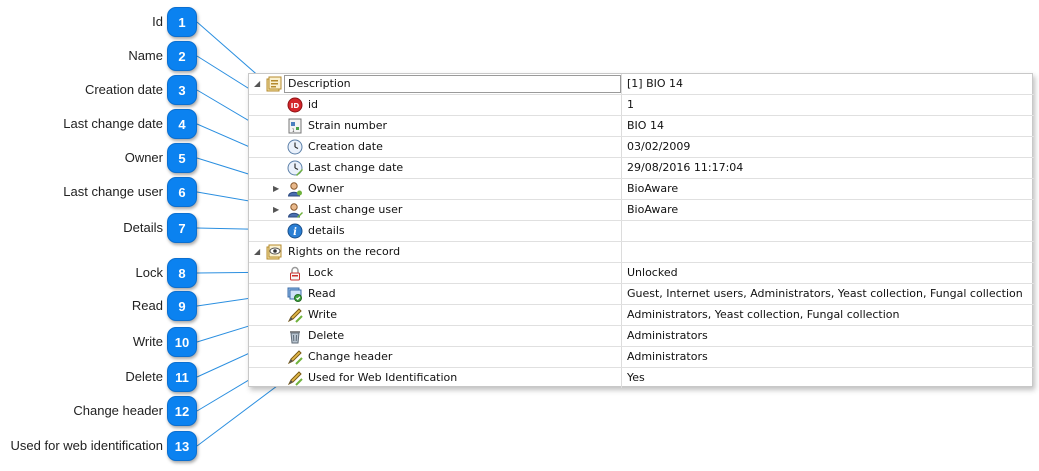 The height and width of the screenshot is (471, 1039). Describe the element at coordinates (182, 158) in the screenshot. I see `callout-badge-5: 5` at that location.